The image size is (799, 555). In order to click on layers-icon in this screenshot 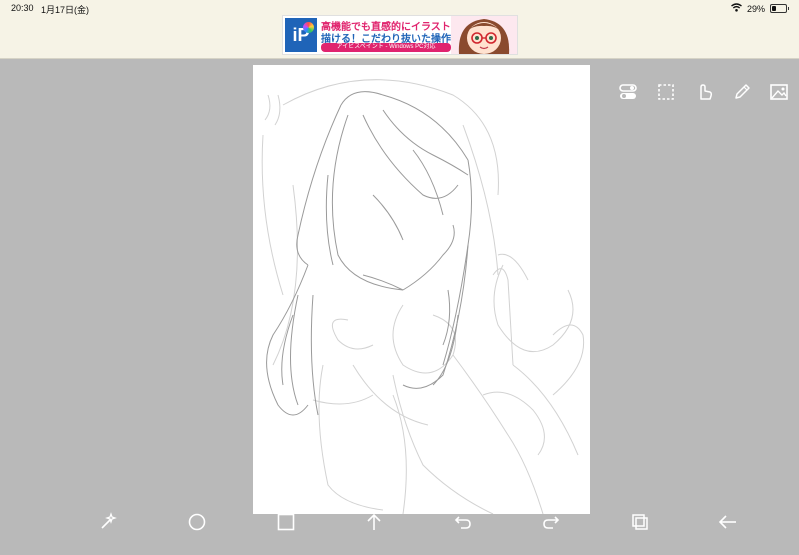, I will do `click(640, 522)`.